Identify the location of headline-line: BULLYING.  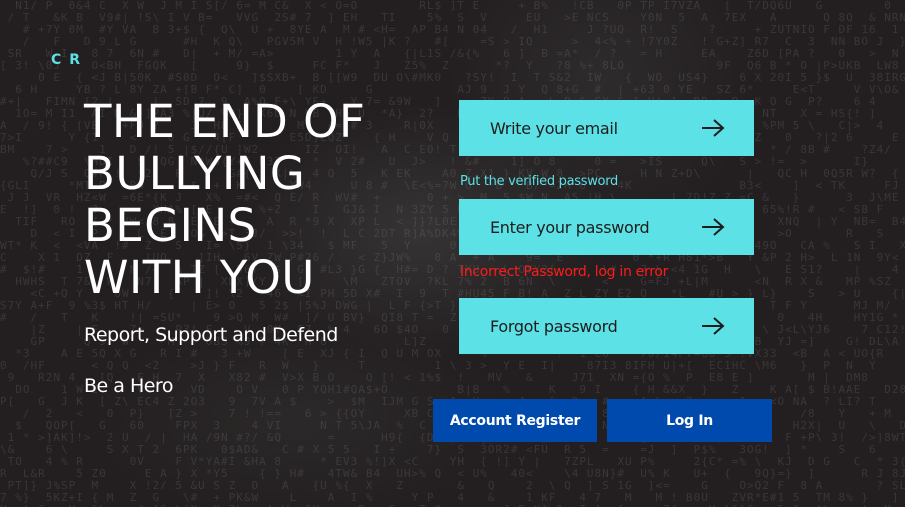
(195, 173).